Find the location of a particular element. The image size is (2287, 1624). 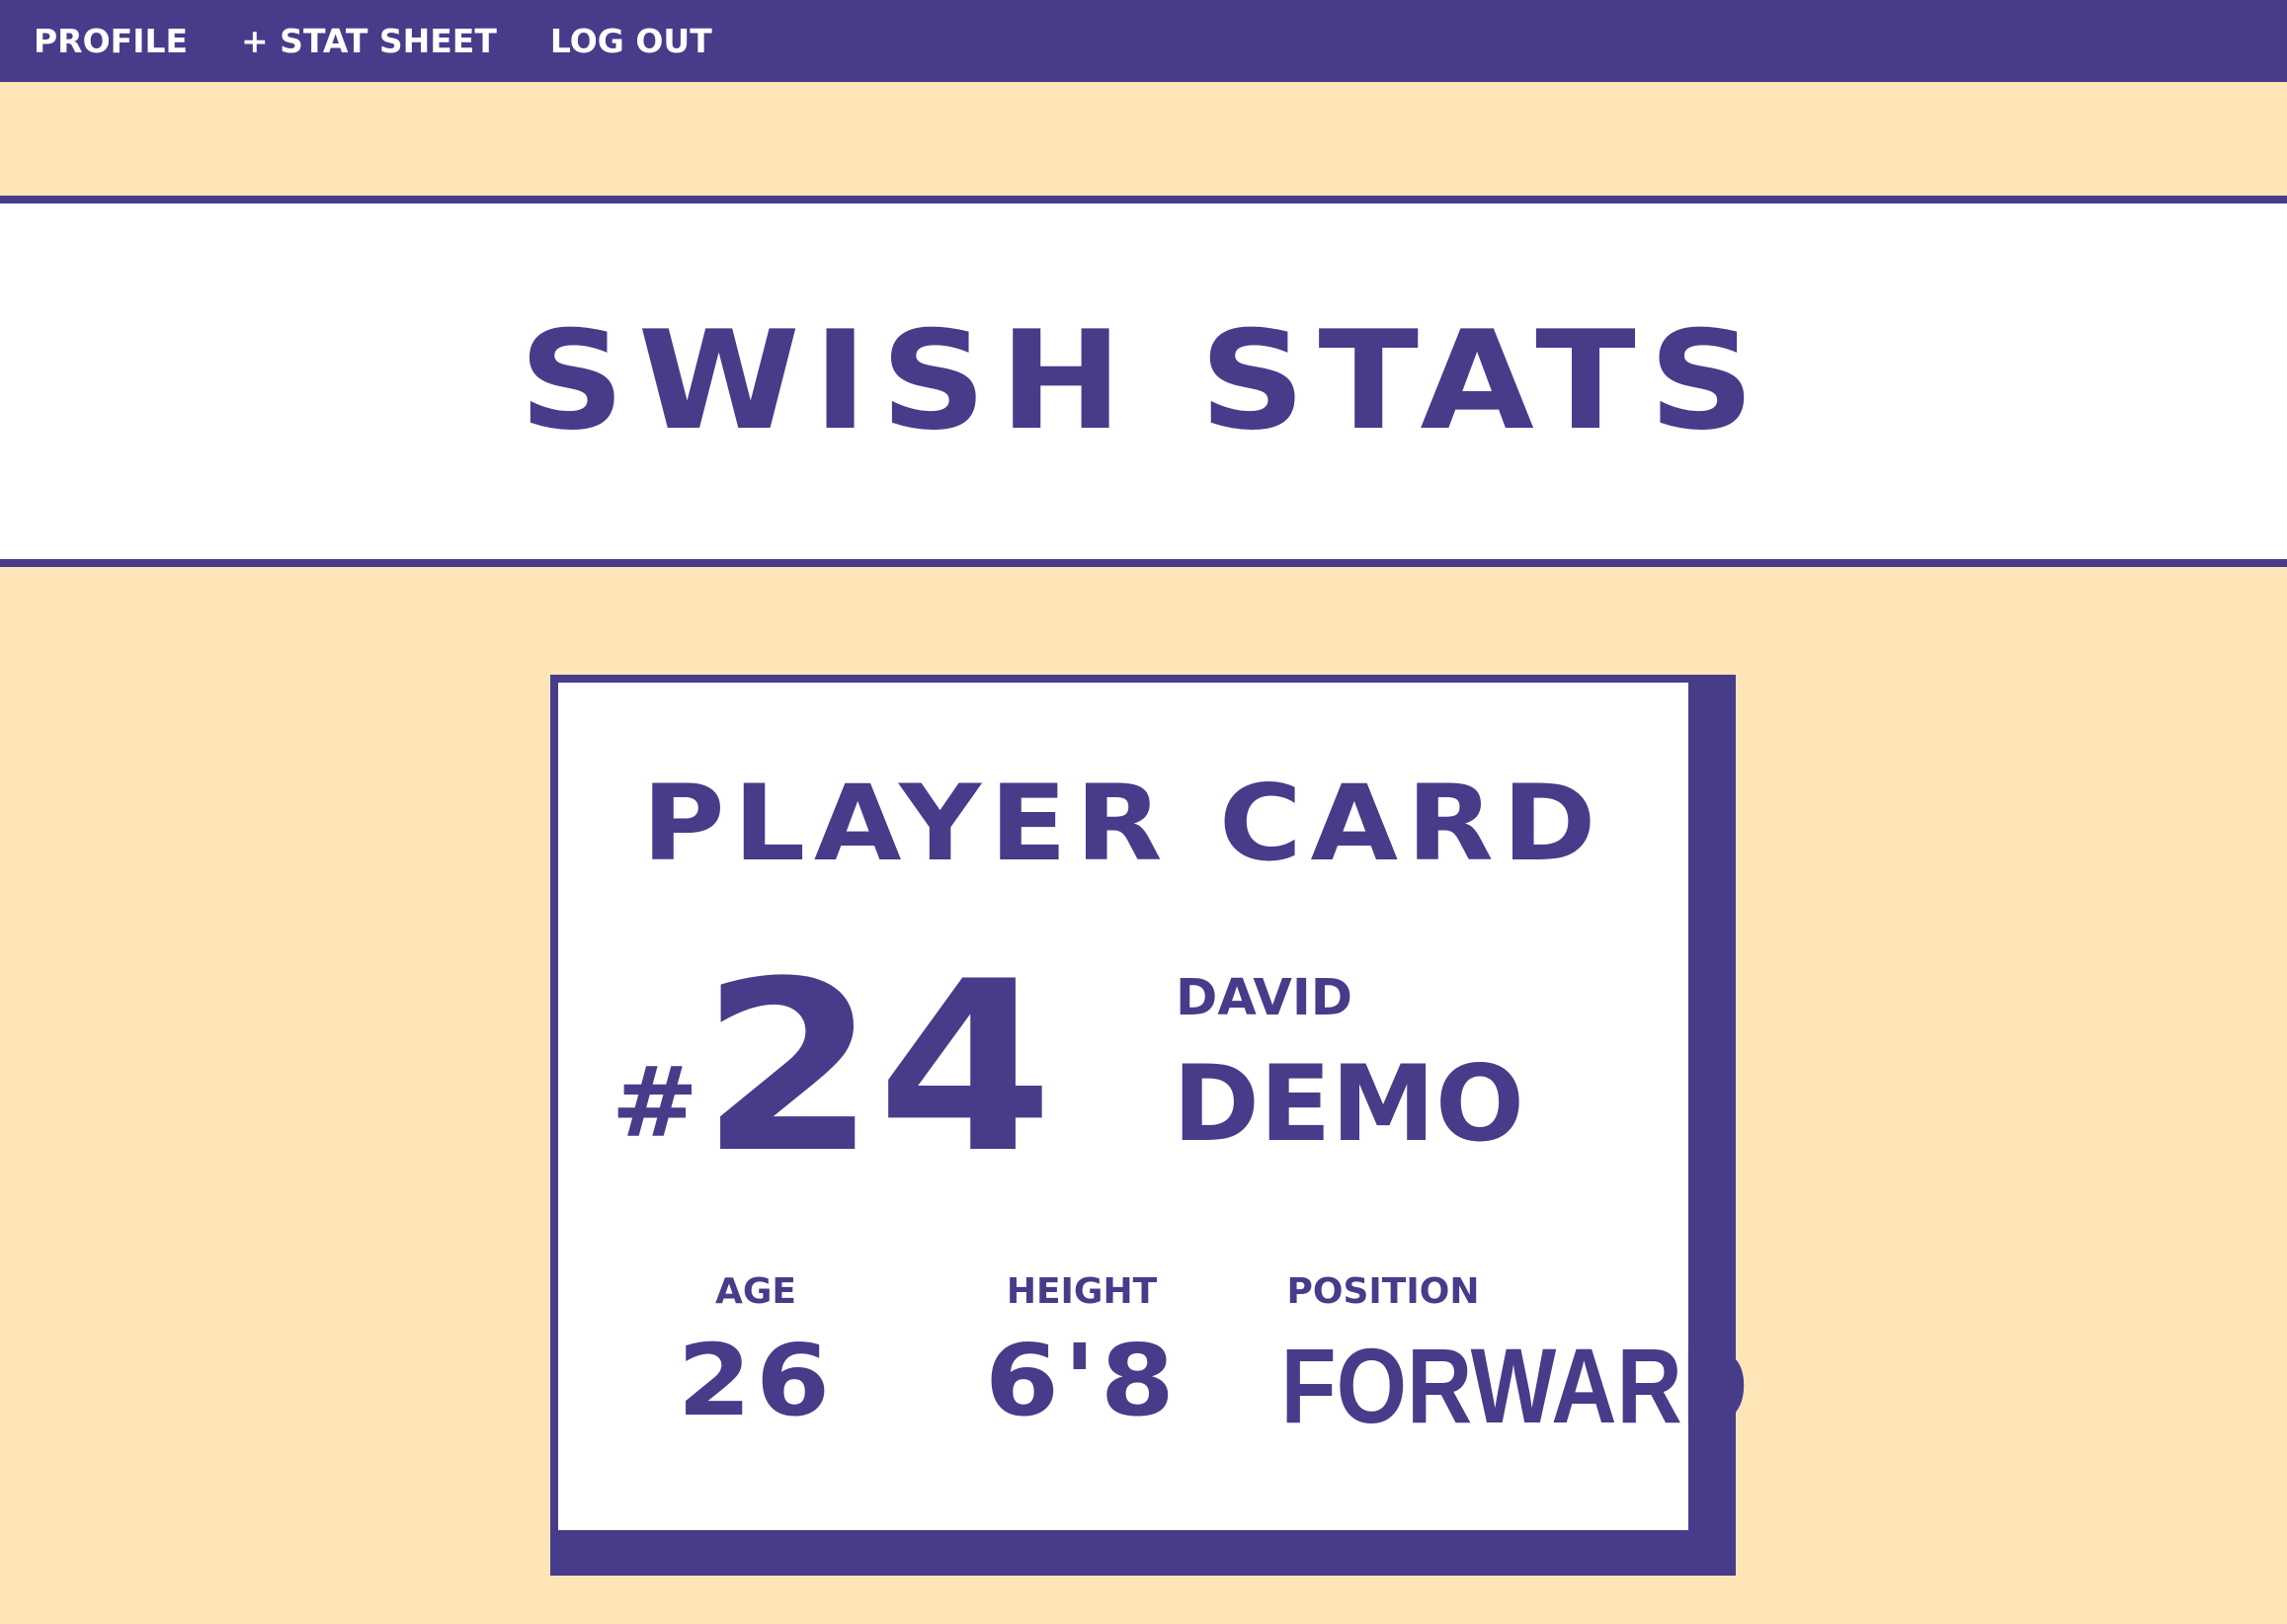

jersey-number: 24 is located at coordinates (876, 1068).